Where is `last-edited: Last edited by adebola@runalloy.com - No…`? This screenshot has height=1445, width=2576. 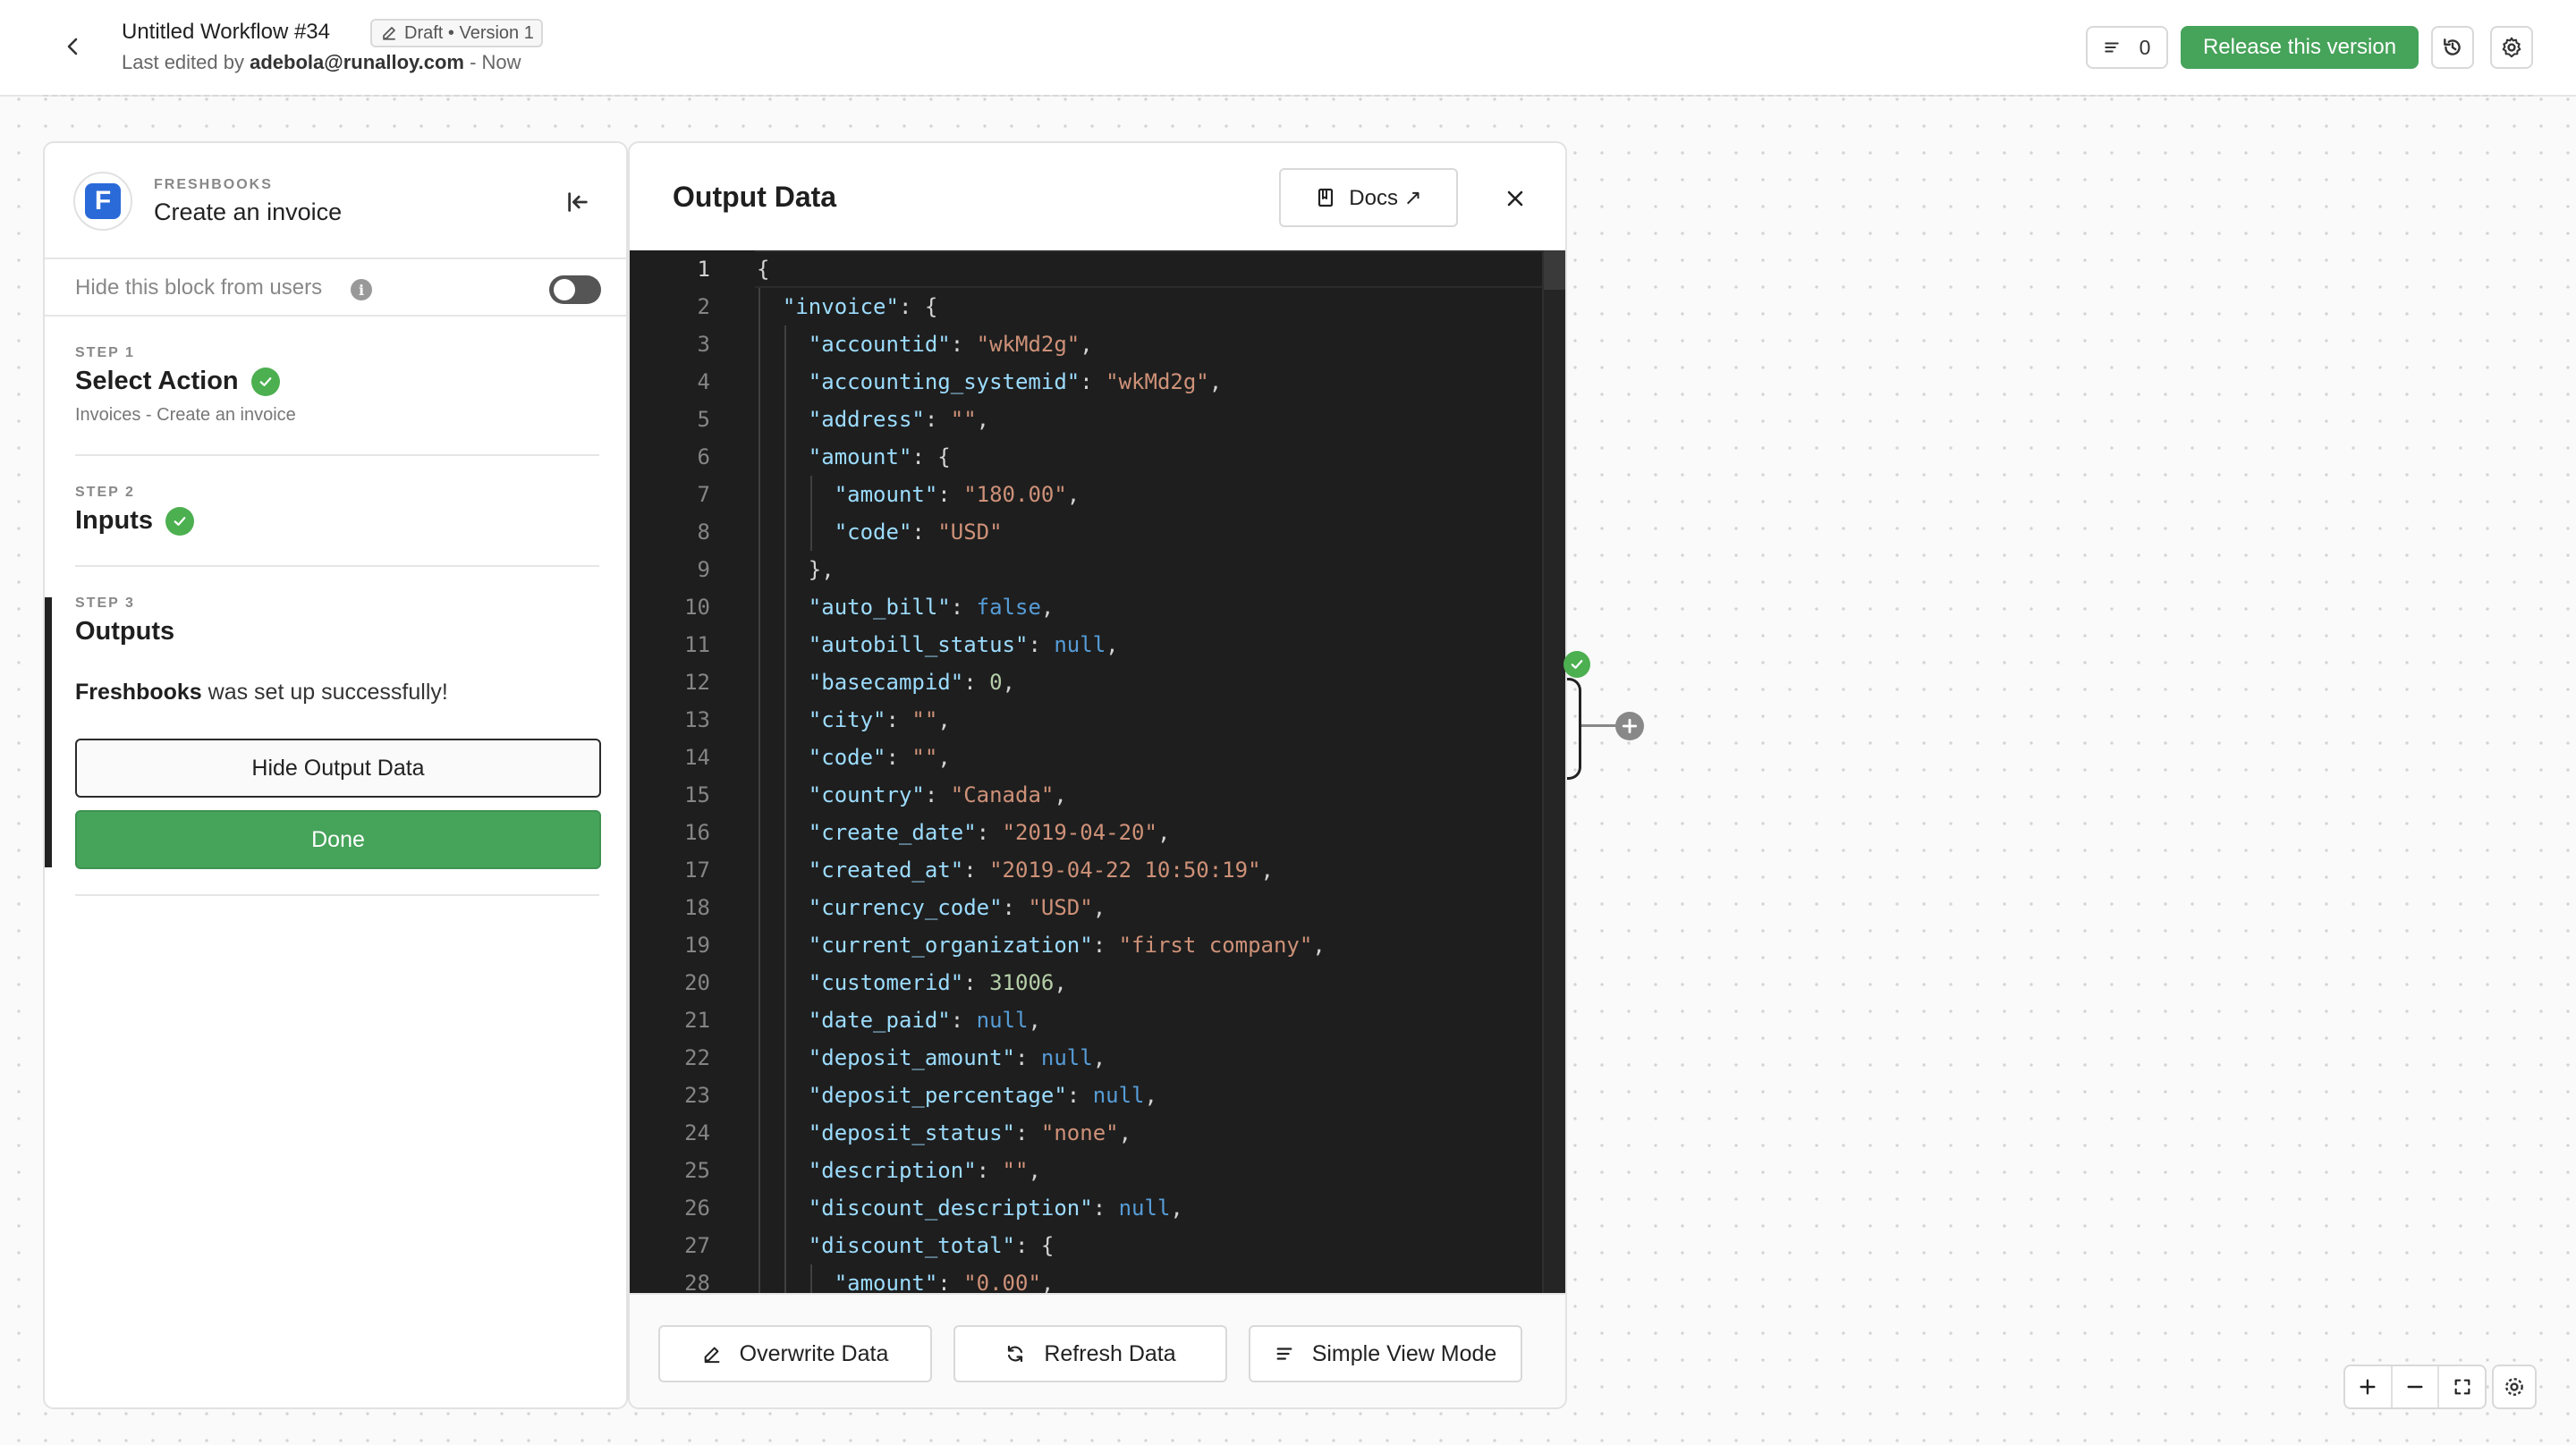
last-edited: Last edited by adebola@runalloy.com - No… is located at coordinates (321, 62).